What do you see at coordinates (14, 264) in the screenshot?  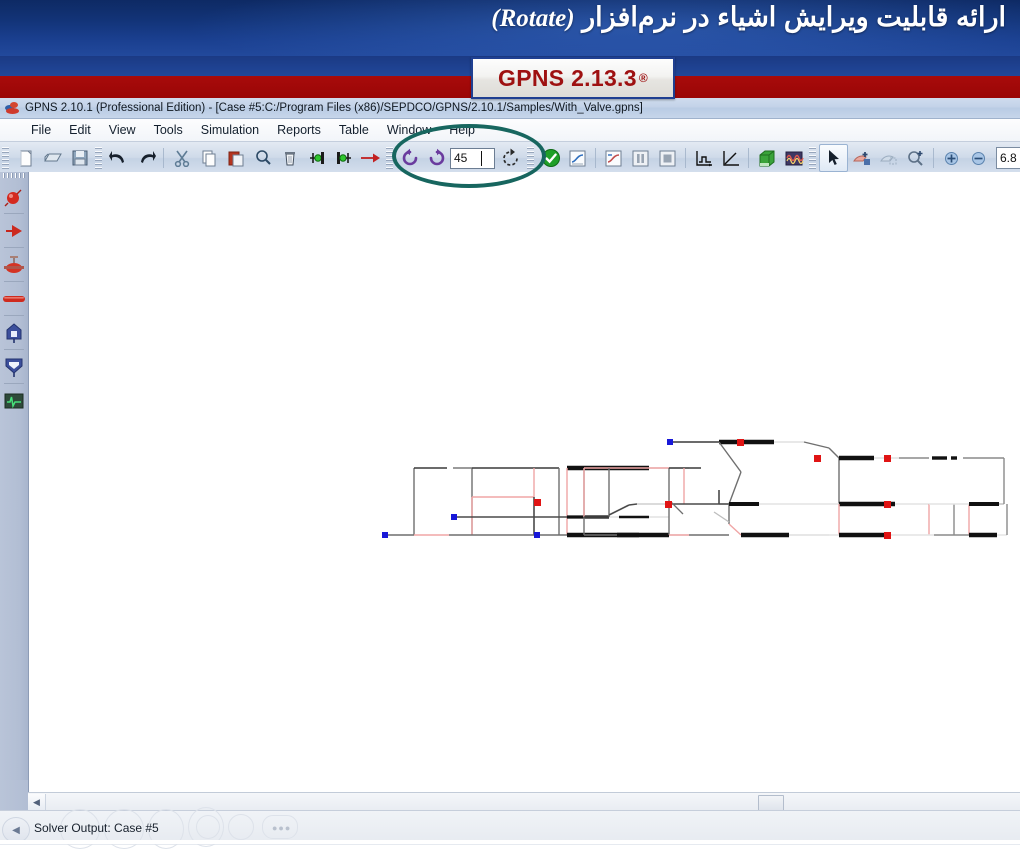 I see `rail-valve-icon` at bounding box center [14, 264].